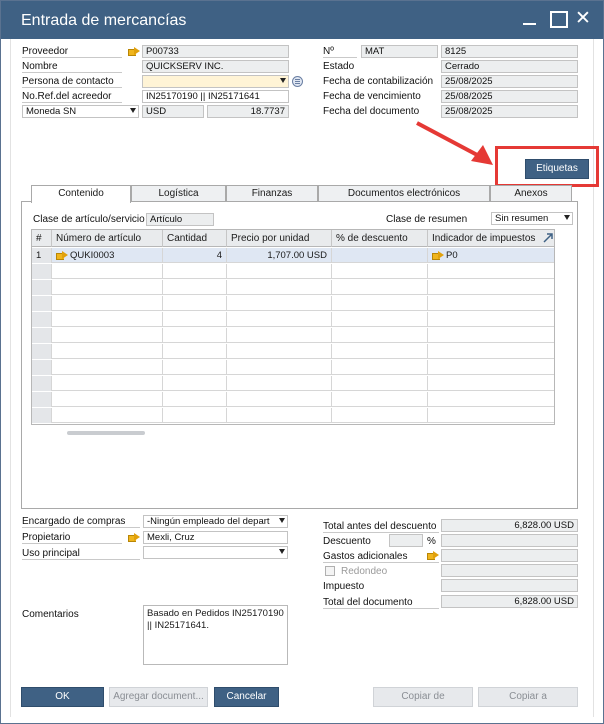 Image resolution: width=604 pixels, height=724 pixels. What do you see at coordinates (509, 81) in the screenshot?
I see `fecha-contabilizacion-field: 25/08/2025` at bounding box center [509, 81].